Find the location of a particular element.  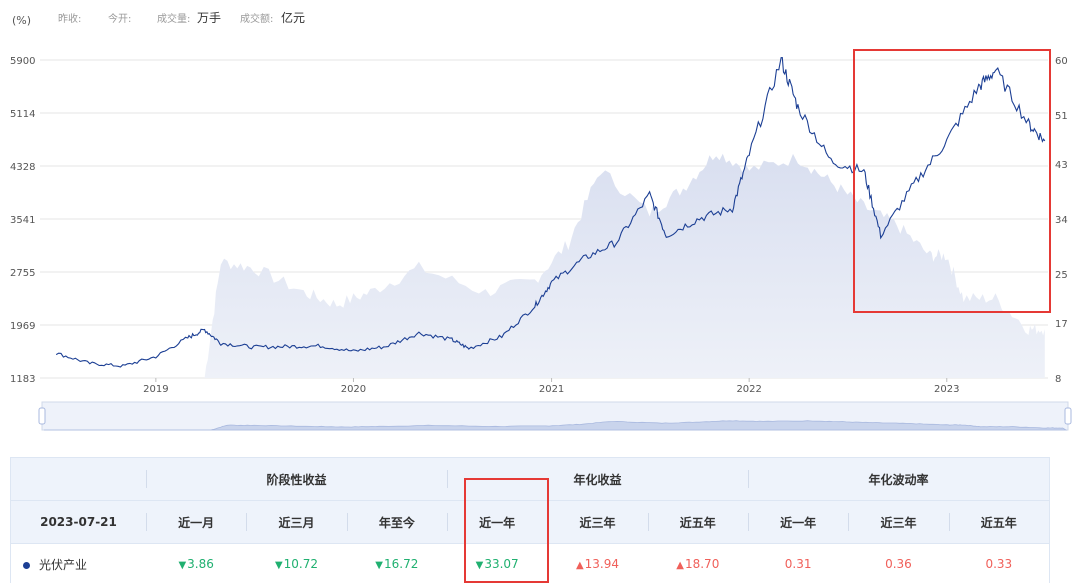

x-tick-label: 2021 is located at coordinates (551, 389).